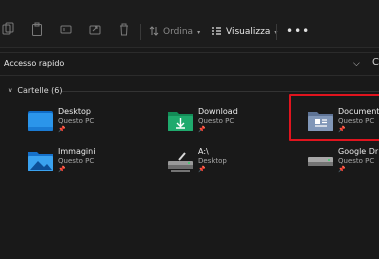  What do you see at coordinates (216, 32) in the screenshot?
I see `view-icon` at bounding box center [216, 32].